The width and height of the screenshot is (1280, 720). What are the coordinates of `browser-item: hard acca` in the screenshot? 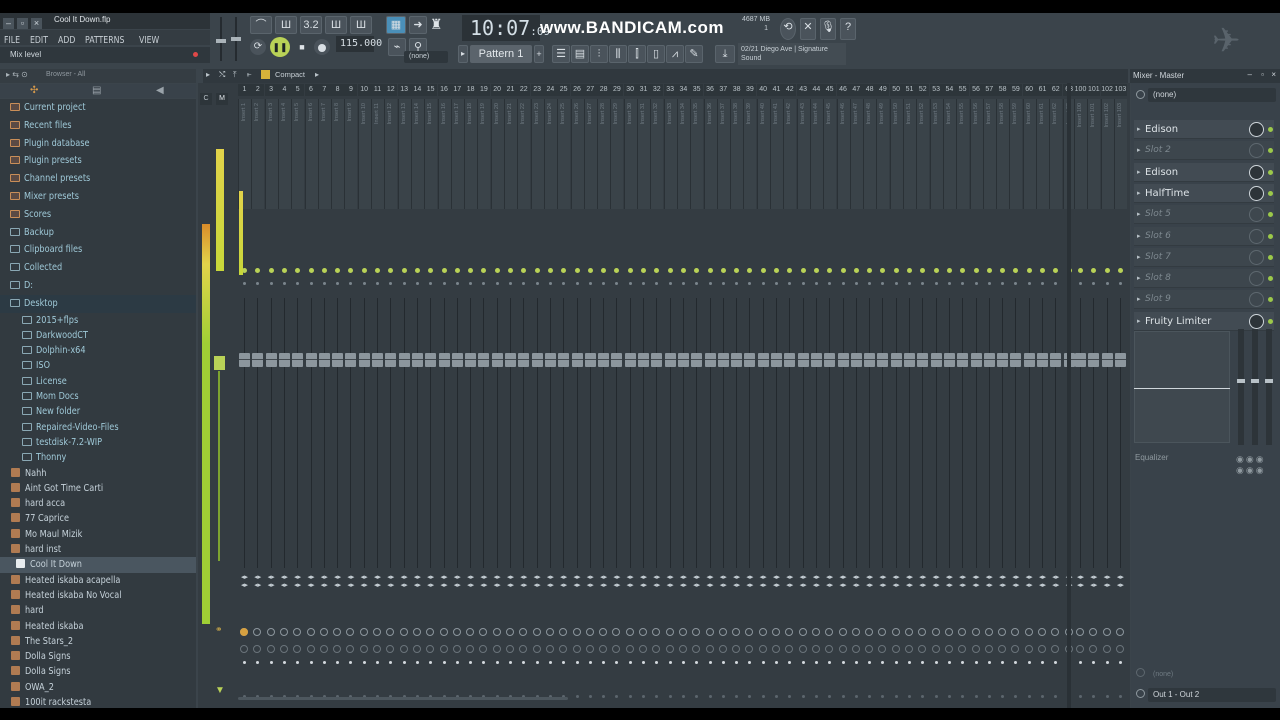 It's located at (98, 503).